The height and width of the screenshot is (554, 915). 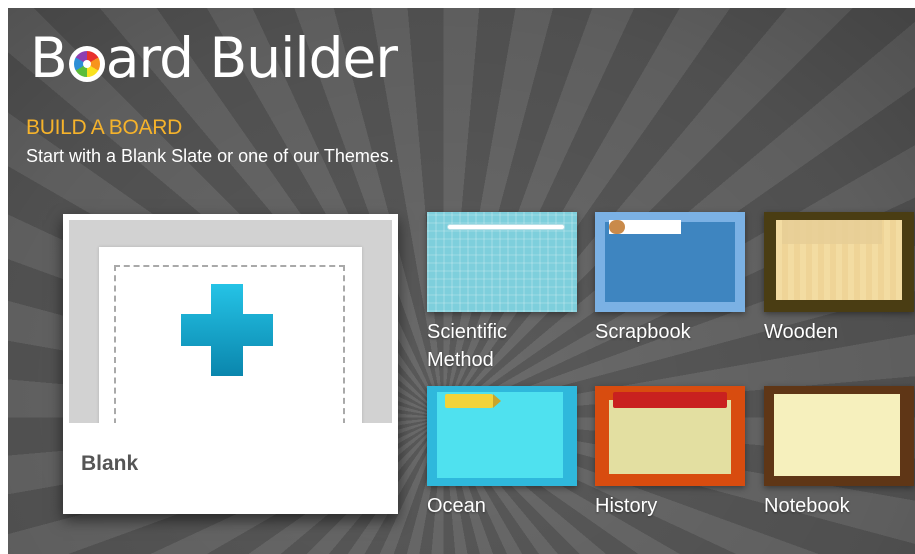 I want to click on theme-wooden: Wooden, so click(x=839, y=279).